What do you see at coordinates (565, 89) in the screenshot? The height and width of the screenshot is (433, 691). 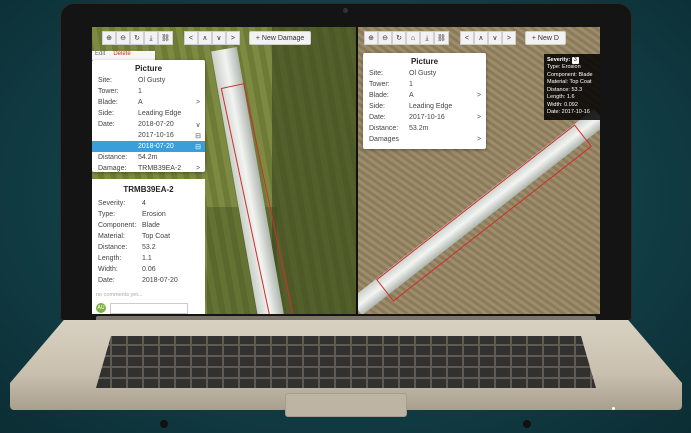 I see `tooltip-line: Distance: 53.3` at bounding box center [565, 89].